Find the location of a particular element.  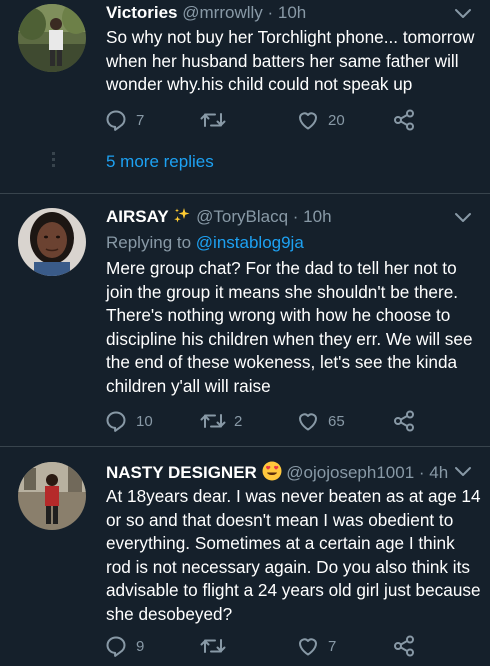

reply-count: 10 is located at coordinates (144, 421).